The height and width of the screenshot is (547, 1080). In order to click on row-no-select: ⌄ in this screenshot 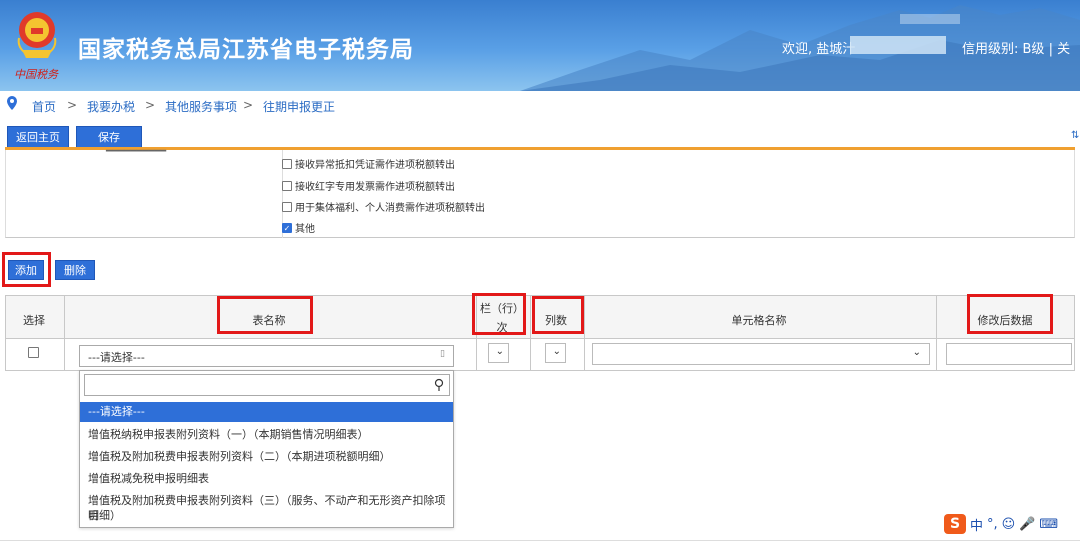, I will do `click(498, 353)`.